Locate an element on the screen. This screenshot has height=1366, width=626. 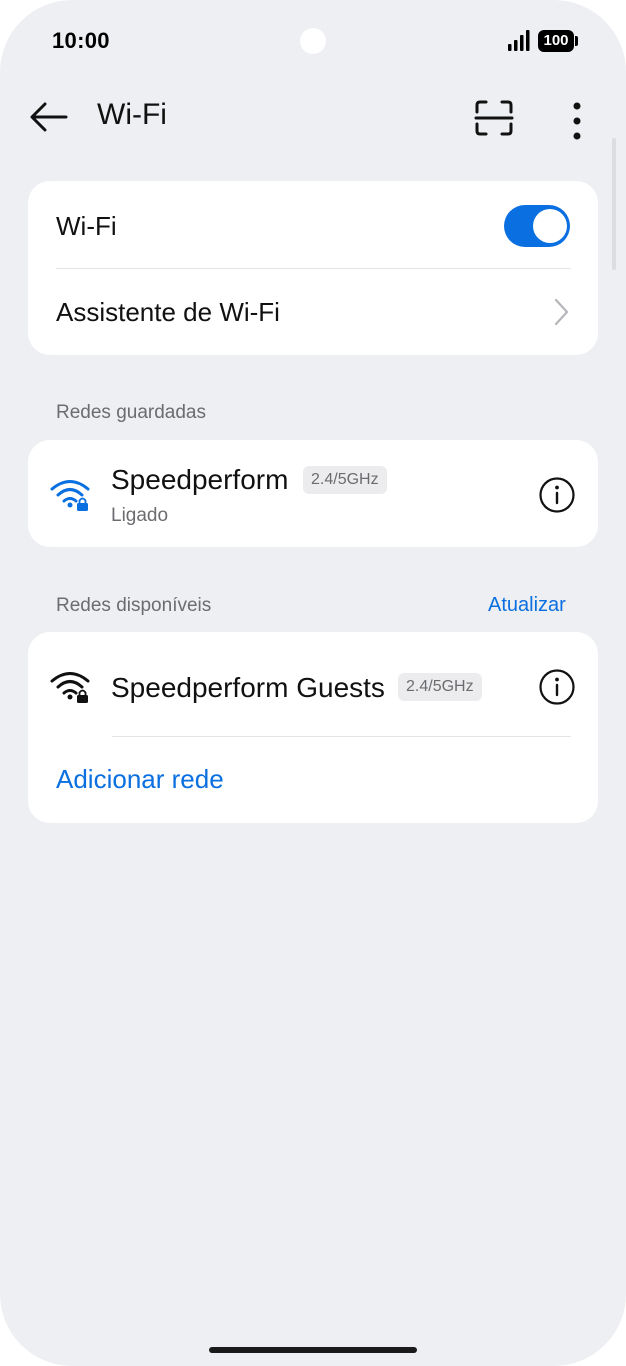
wifi-settings-card: Wi-Fi Assistente de Wi-Fi is located at coordinates (313, 268).